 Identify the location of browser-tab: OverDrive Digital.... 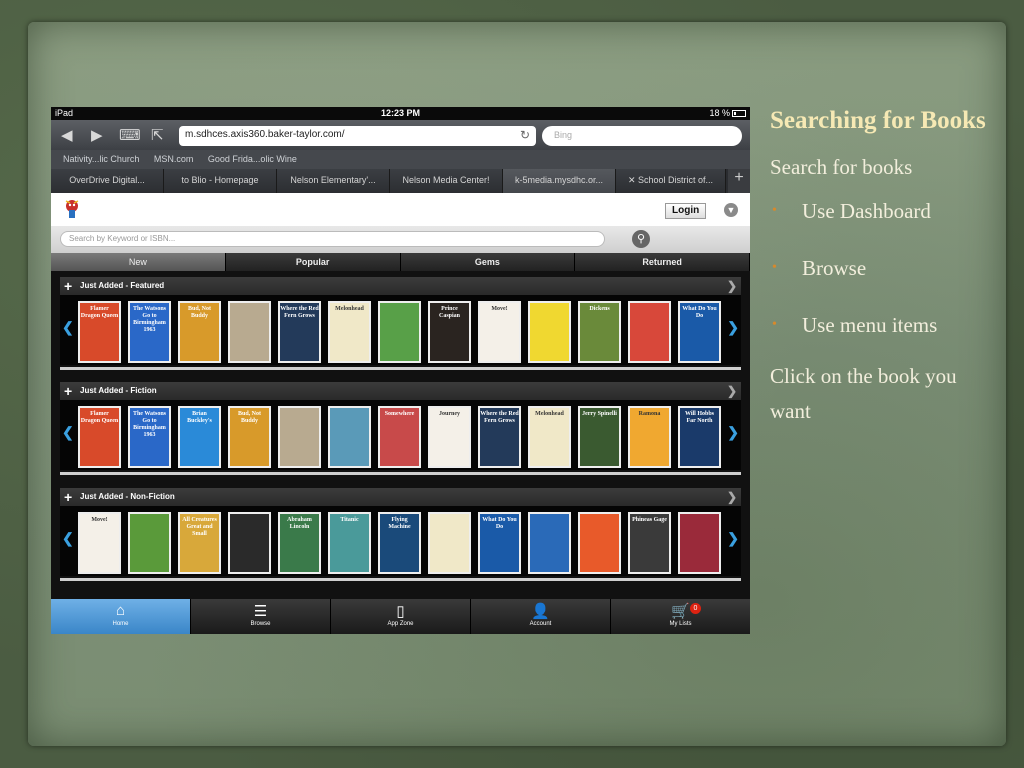
(107, 181).